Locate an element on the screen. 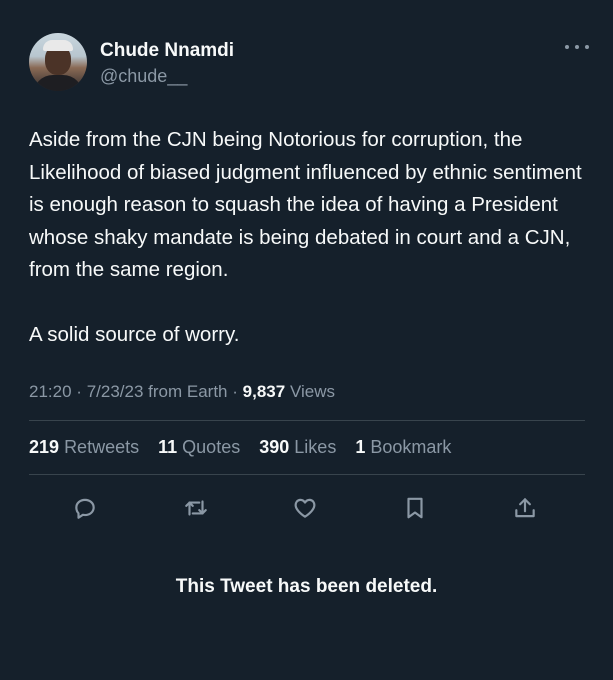 The width and height of the screenshot is (613, 680). retweets-count: 219 is located at coordinates (44, 447).